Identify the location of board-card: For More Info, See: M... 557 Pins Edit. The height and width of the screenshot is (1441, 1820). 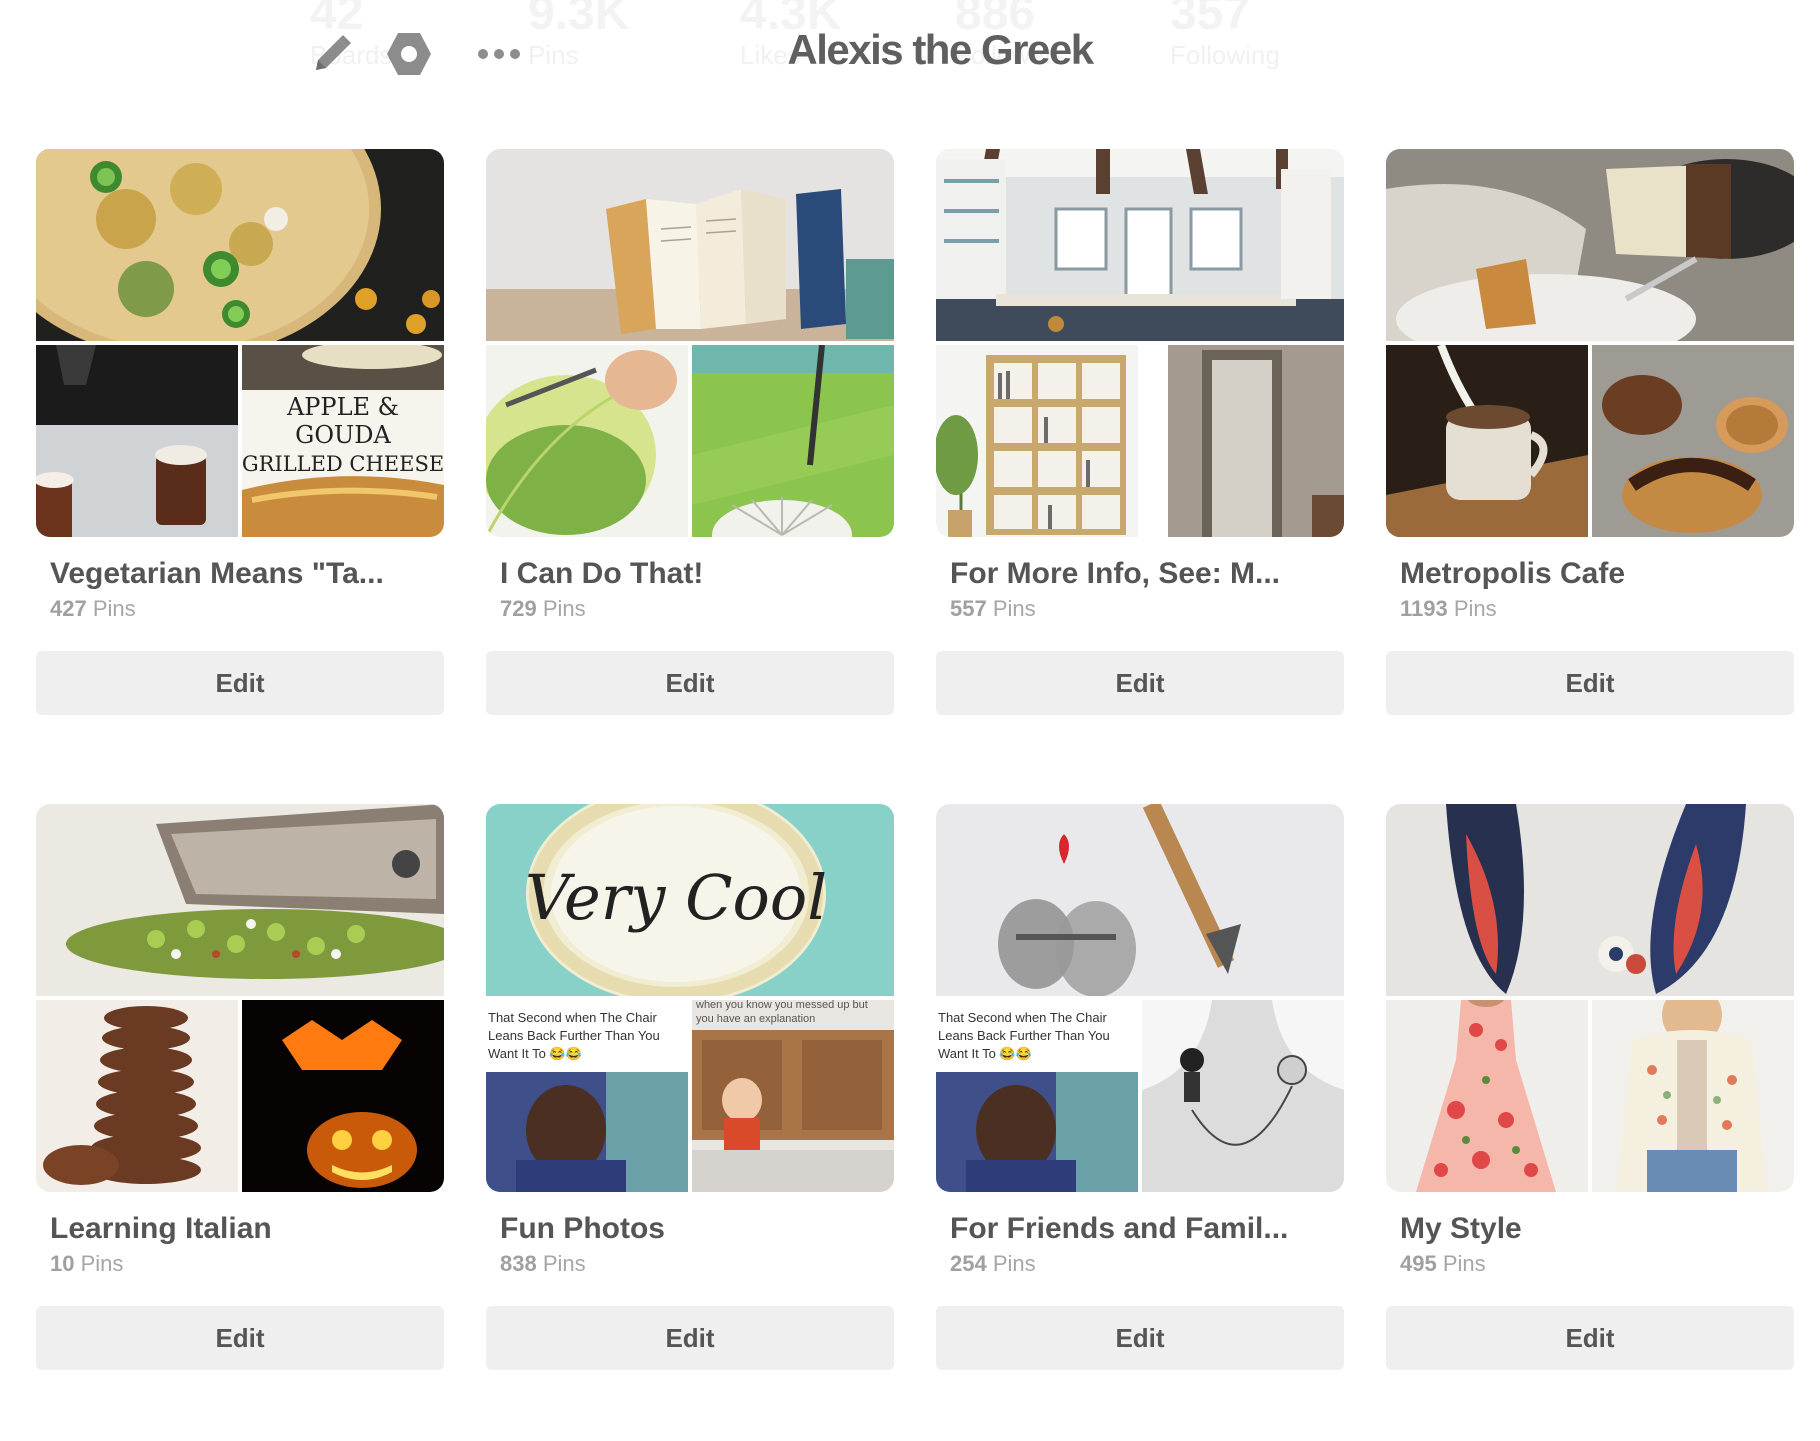
(1140, 432).